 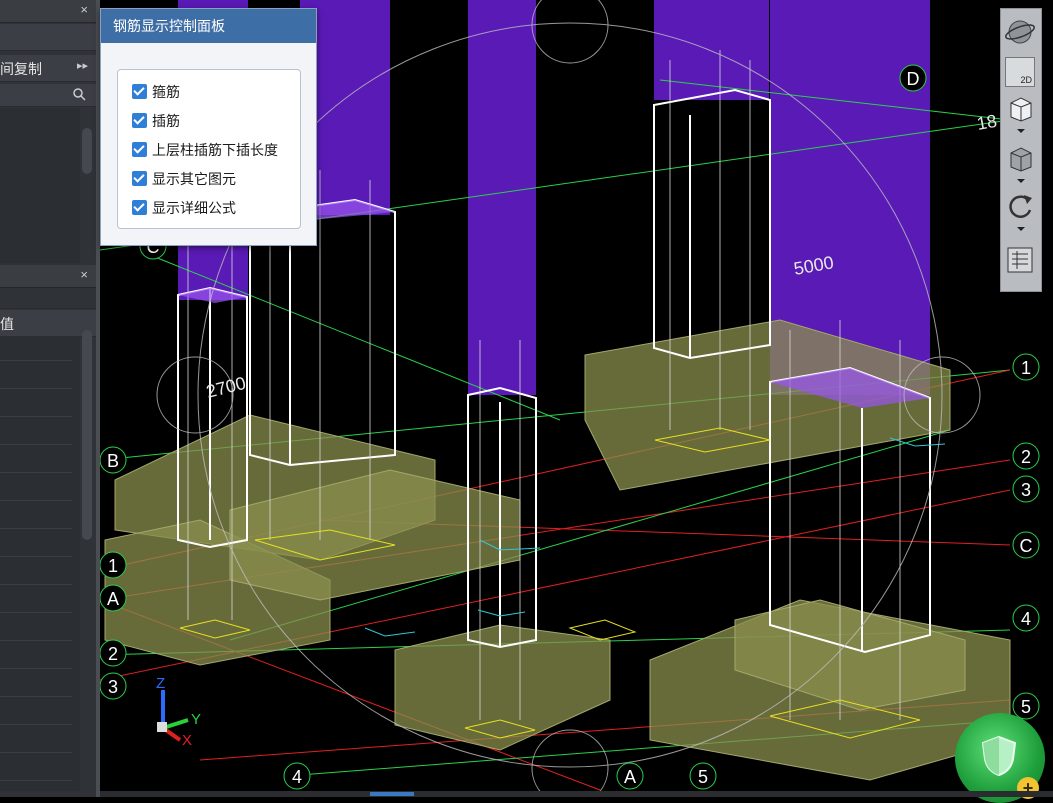 I want to click on axis-bubble-D: D, so click(x=913, y=78).